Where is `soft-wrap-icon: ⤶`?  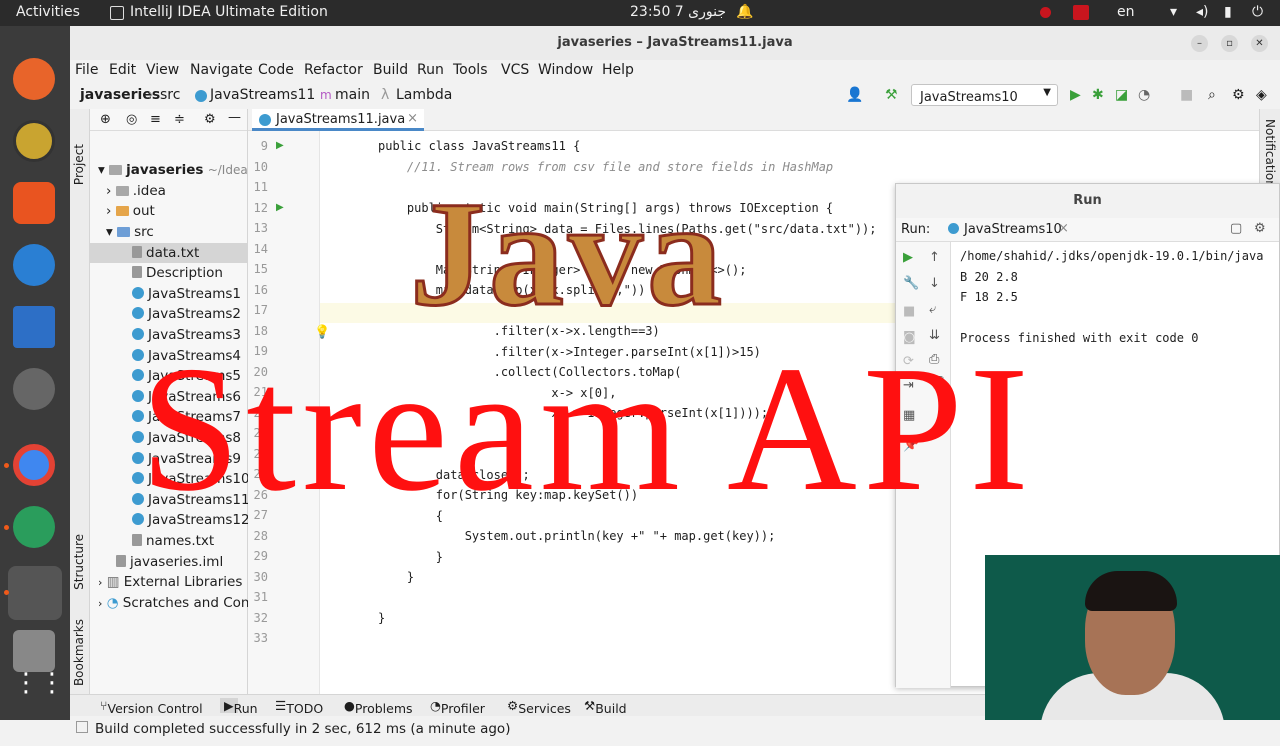 soft-wrap-icon: ⤶ is located at coordinates (932, 309).